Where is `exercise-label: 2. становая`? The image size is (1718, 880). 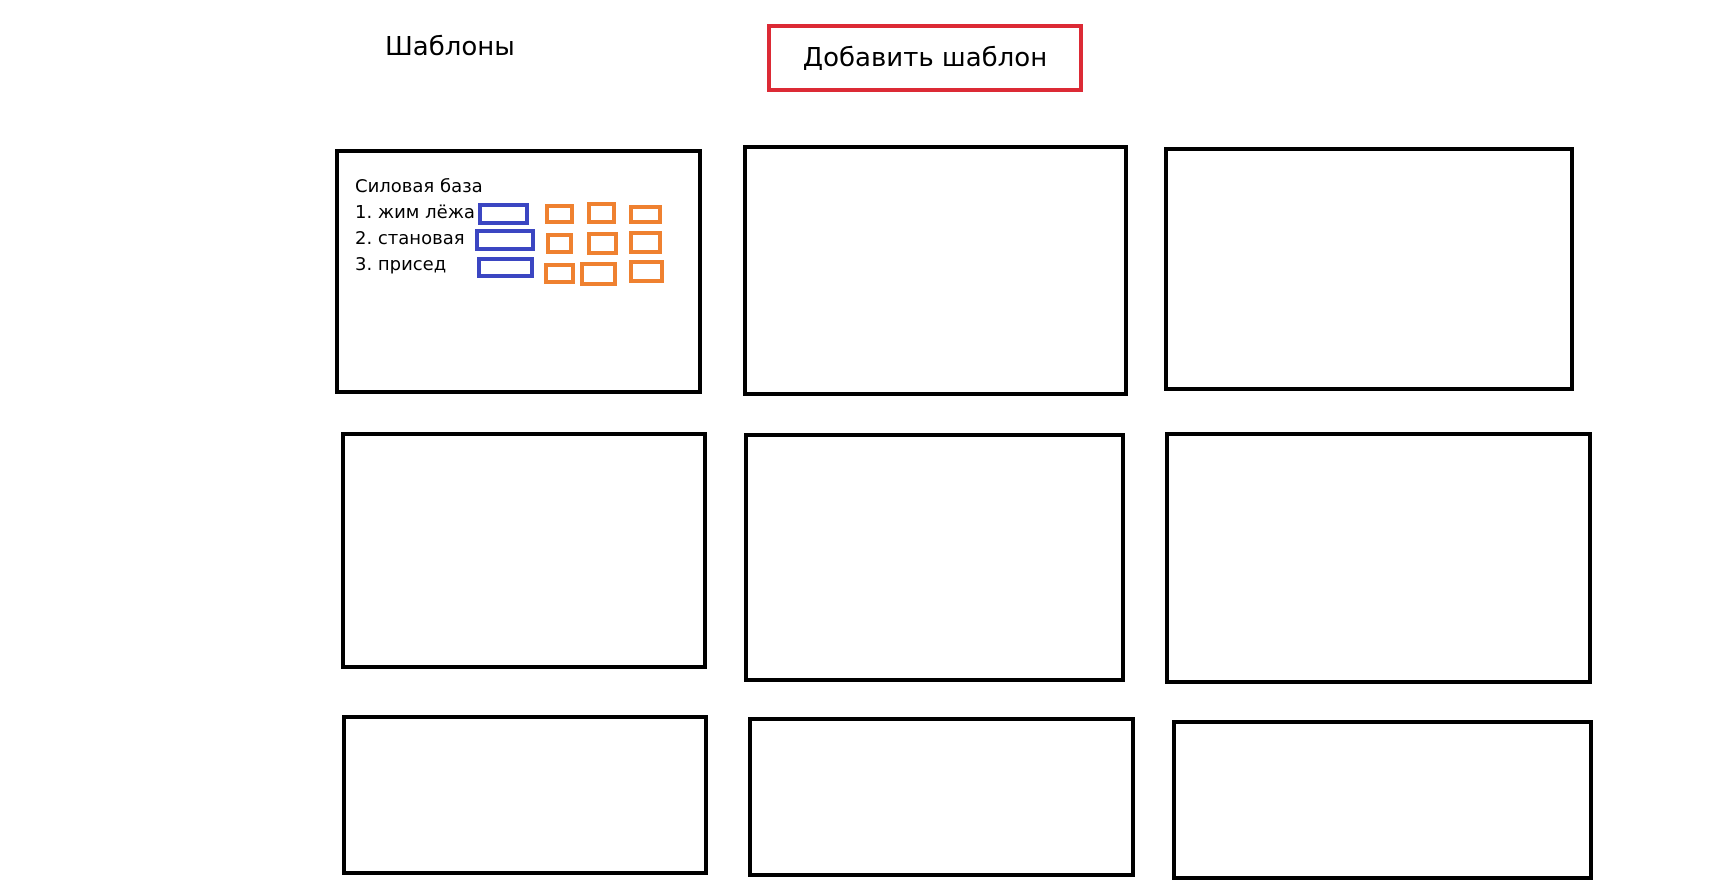 exercise-label: 2. становая is located at coordinates (410, 238).